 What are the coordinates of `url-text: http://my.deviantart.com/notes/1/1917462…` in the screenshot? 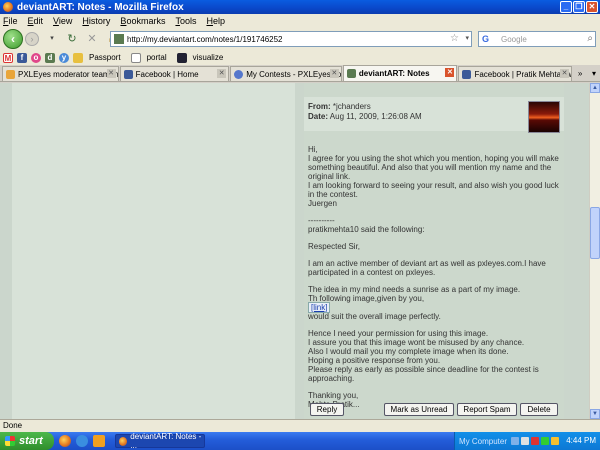 It's located at (205, 39).